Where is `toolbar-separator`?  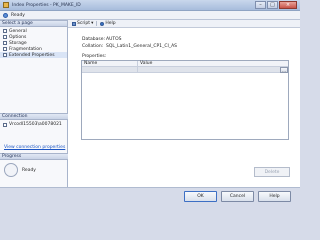 toolbar-separator is located at coordinates (97, 23).